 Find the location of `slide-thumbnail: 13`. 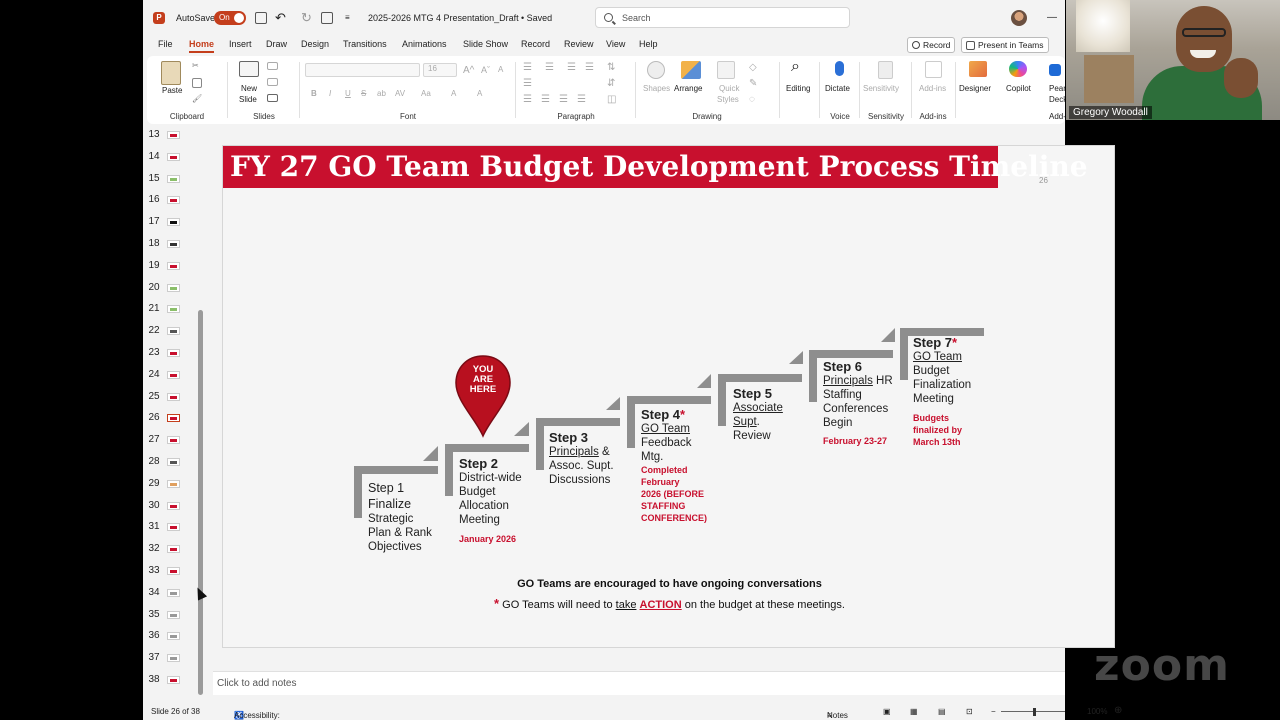

slide-thumbnail: 13 is located at coordinates (174, 136).